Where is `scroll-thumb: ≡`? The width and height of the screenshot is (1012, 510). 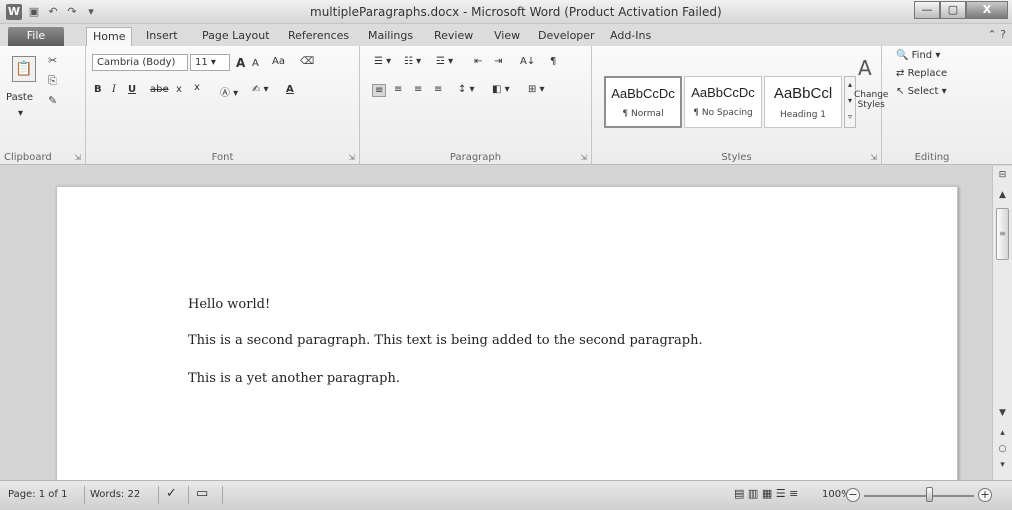 scroll-thumb: ≡ is located at coordinates (1002, 234).